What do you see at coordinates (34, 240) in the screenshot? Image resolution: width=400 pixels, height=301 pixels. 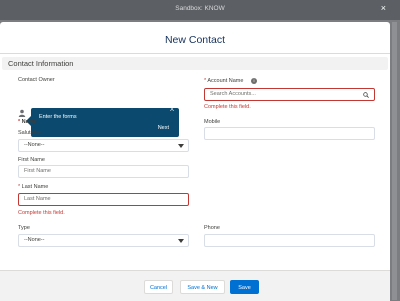 I see `type-value: --None--` at bounding box center [34, 240].